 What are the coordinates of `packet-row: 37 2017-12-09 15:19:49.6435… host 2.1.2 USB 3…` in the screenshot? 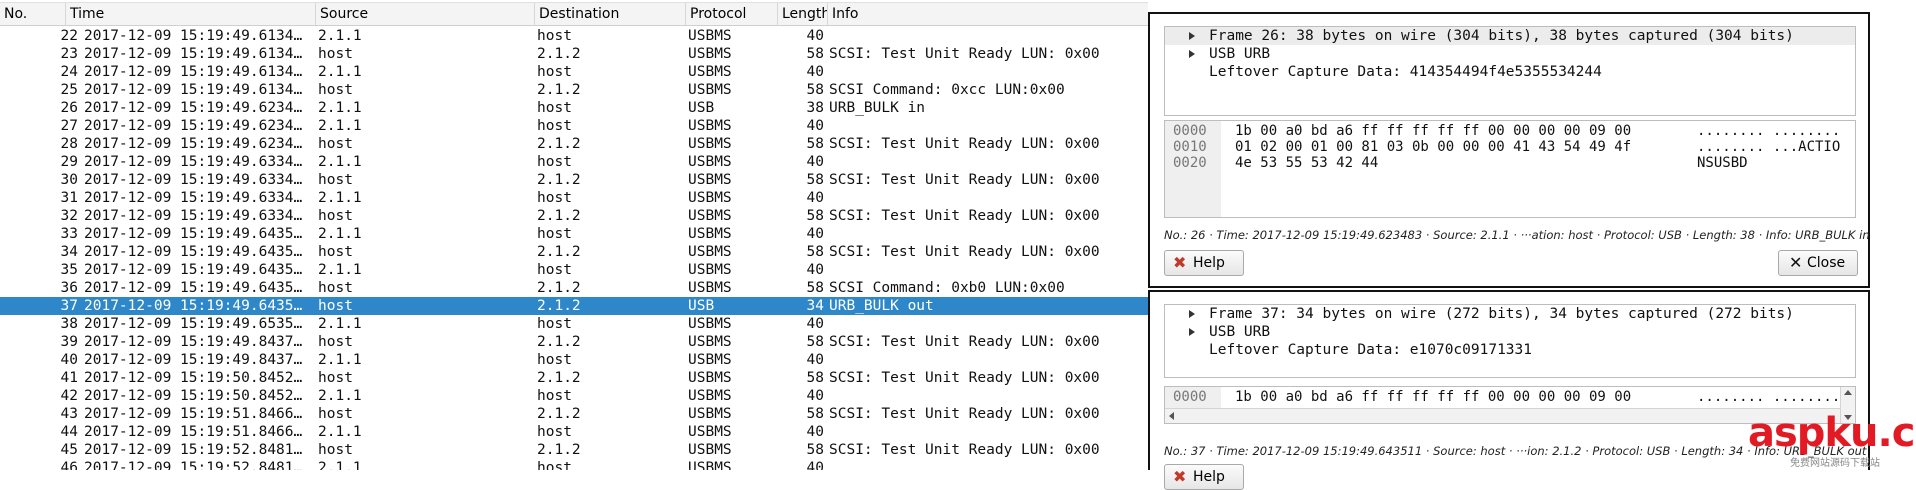 It's located at (574, 306).